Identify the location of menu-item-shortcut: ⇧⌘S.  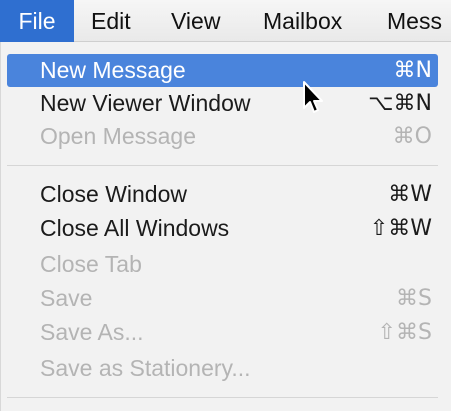
(404, 332).